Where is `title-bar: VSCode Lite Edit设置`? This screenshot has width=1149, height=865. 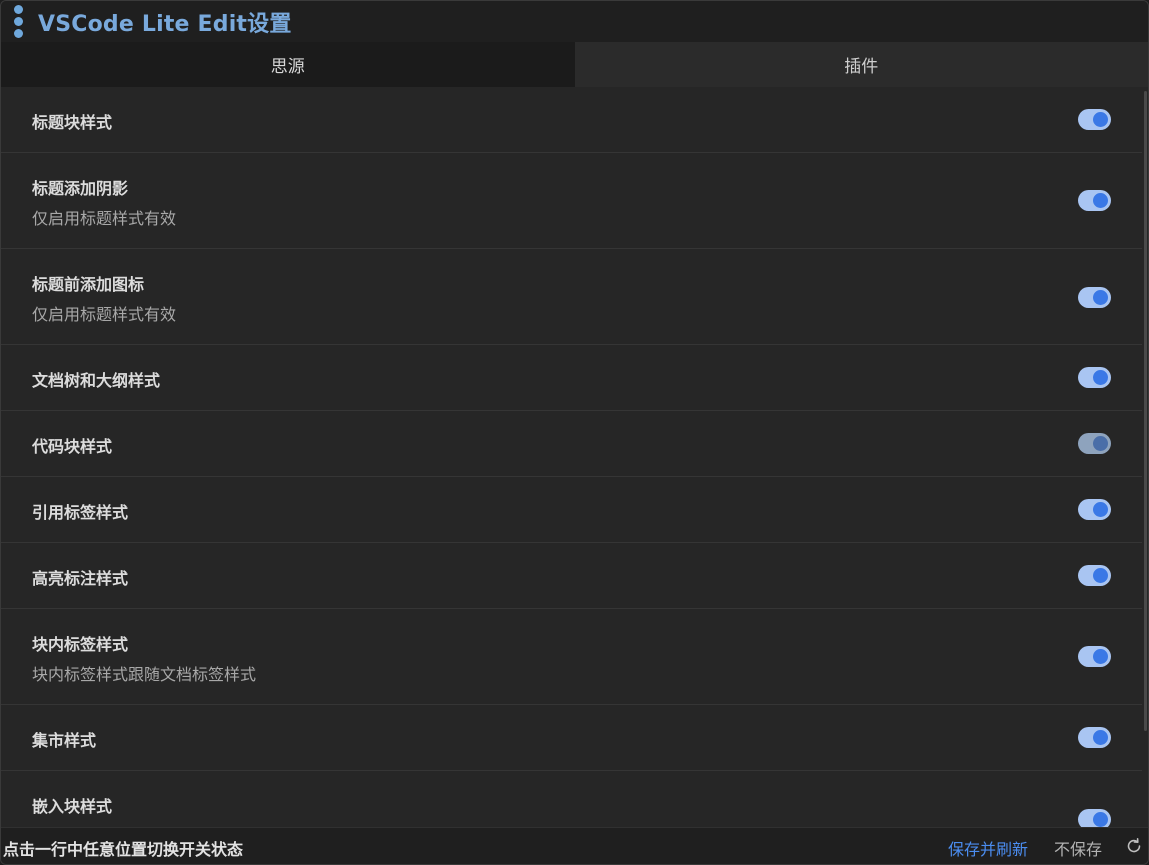 title-bar: VSCode Lite Edit设置 is located at coordinates (574, 21).